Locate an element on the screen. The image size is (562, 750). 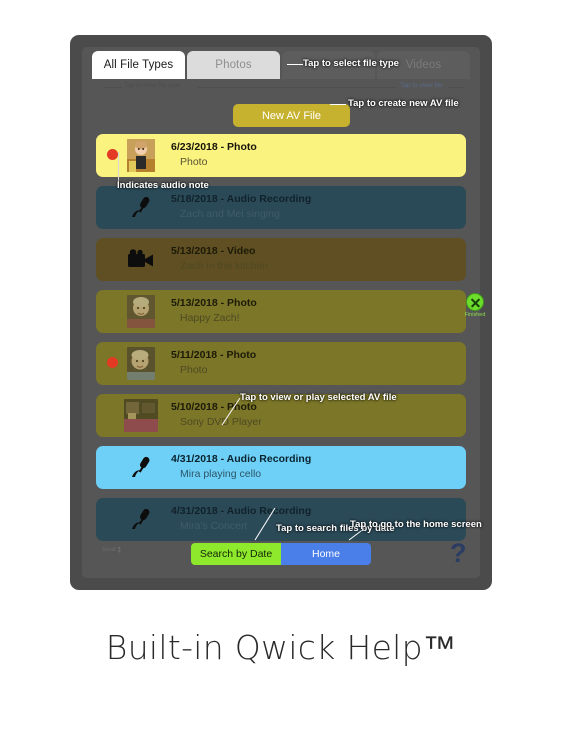
home-button: Home is located at coordinates (326, 554).